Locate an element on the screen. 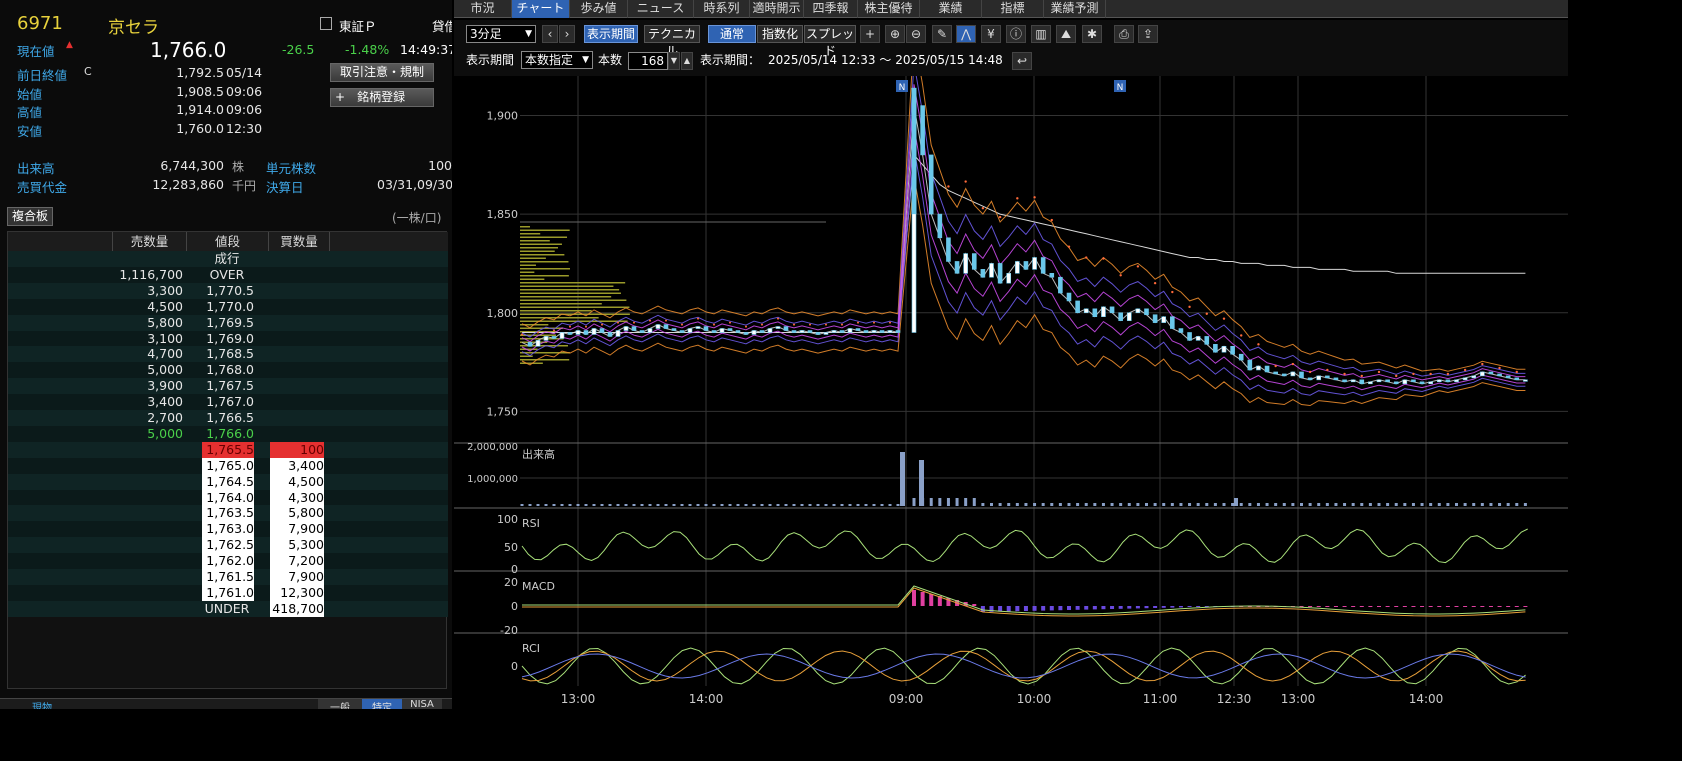  order-book-row: 1,761.5 7,900 is located at coordinates (228, 577).